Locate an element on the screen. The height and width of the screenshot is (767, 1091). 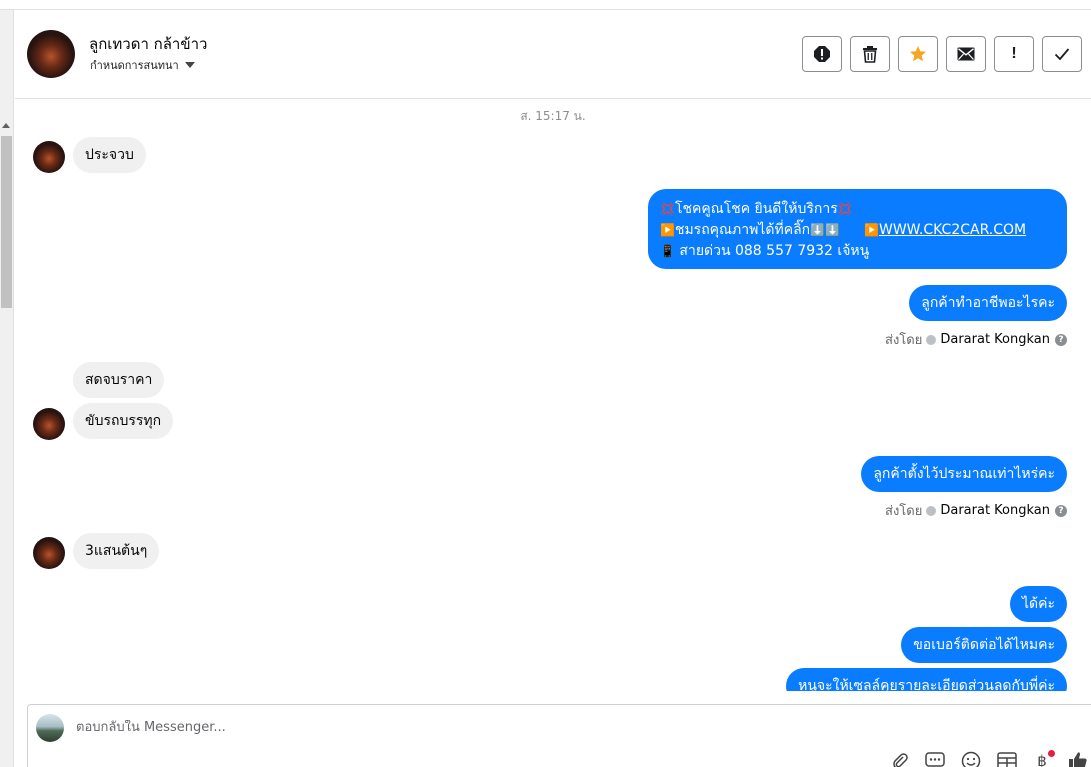
window-top-border is located at coordinates (545, 5).